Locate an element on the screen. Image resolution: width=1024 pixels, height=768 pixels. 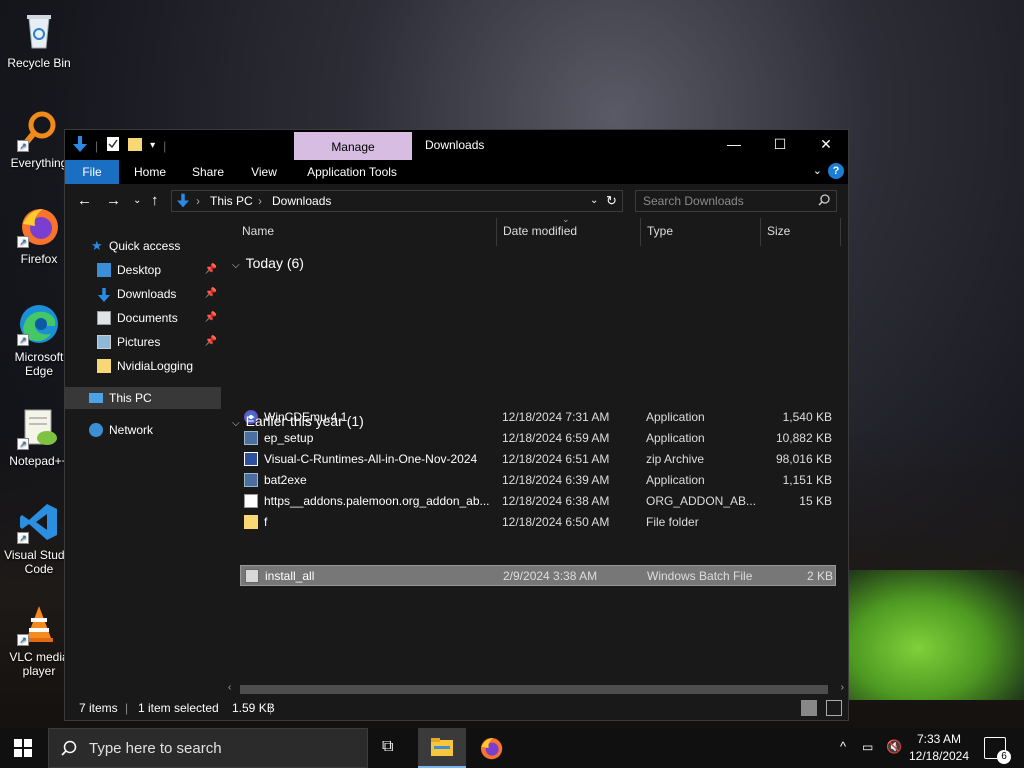
address-dropdown-icon: ⌄ is located at coordinates (594, 200).